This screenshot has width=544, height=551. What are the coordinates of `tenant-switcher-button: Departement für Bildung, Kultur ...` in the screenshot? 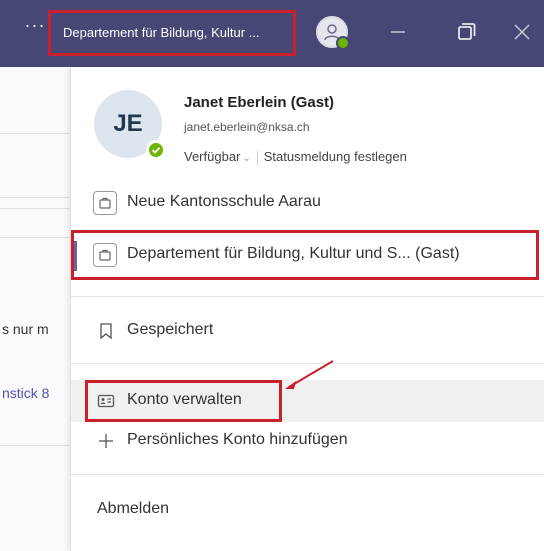 It's located at (172, 33).